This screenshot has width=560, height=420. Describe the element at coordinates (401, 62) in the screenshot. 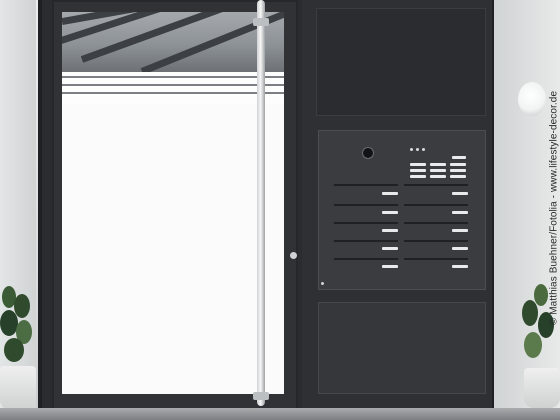

I see `upper-panel` at that location.